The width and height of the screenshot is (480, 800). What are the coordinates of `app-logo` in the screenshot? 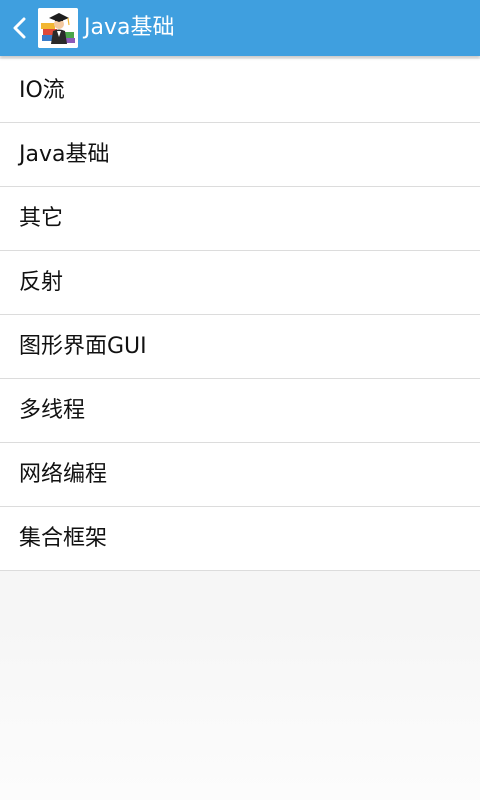 It's located at (58, 28).